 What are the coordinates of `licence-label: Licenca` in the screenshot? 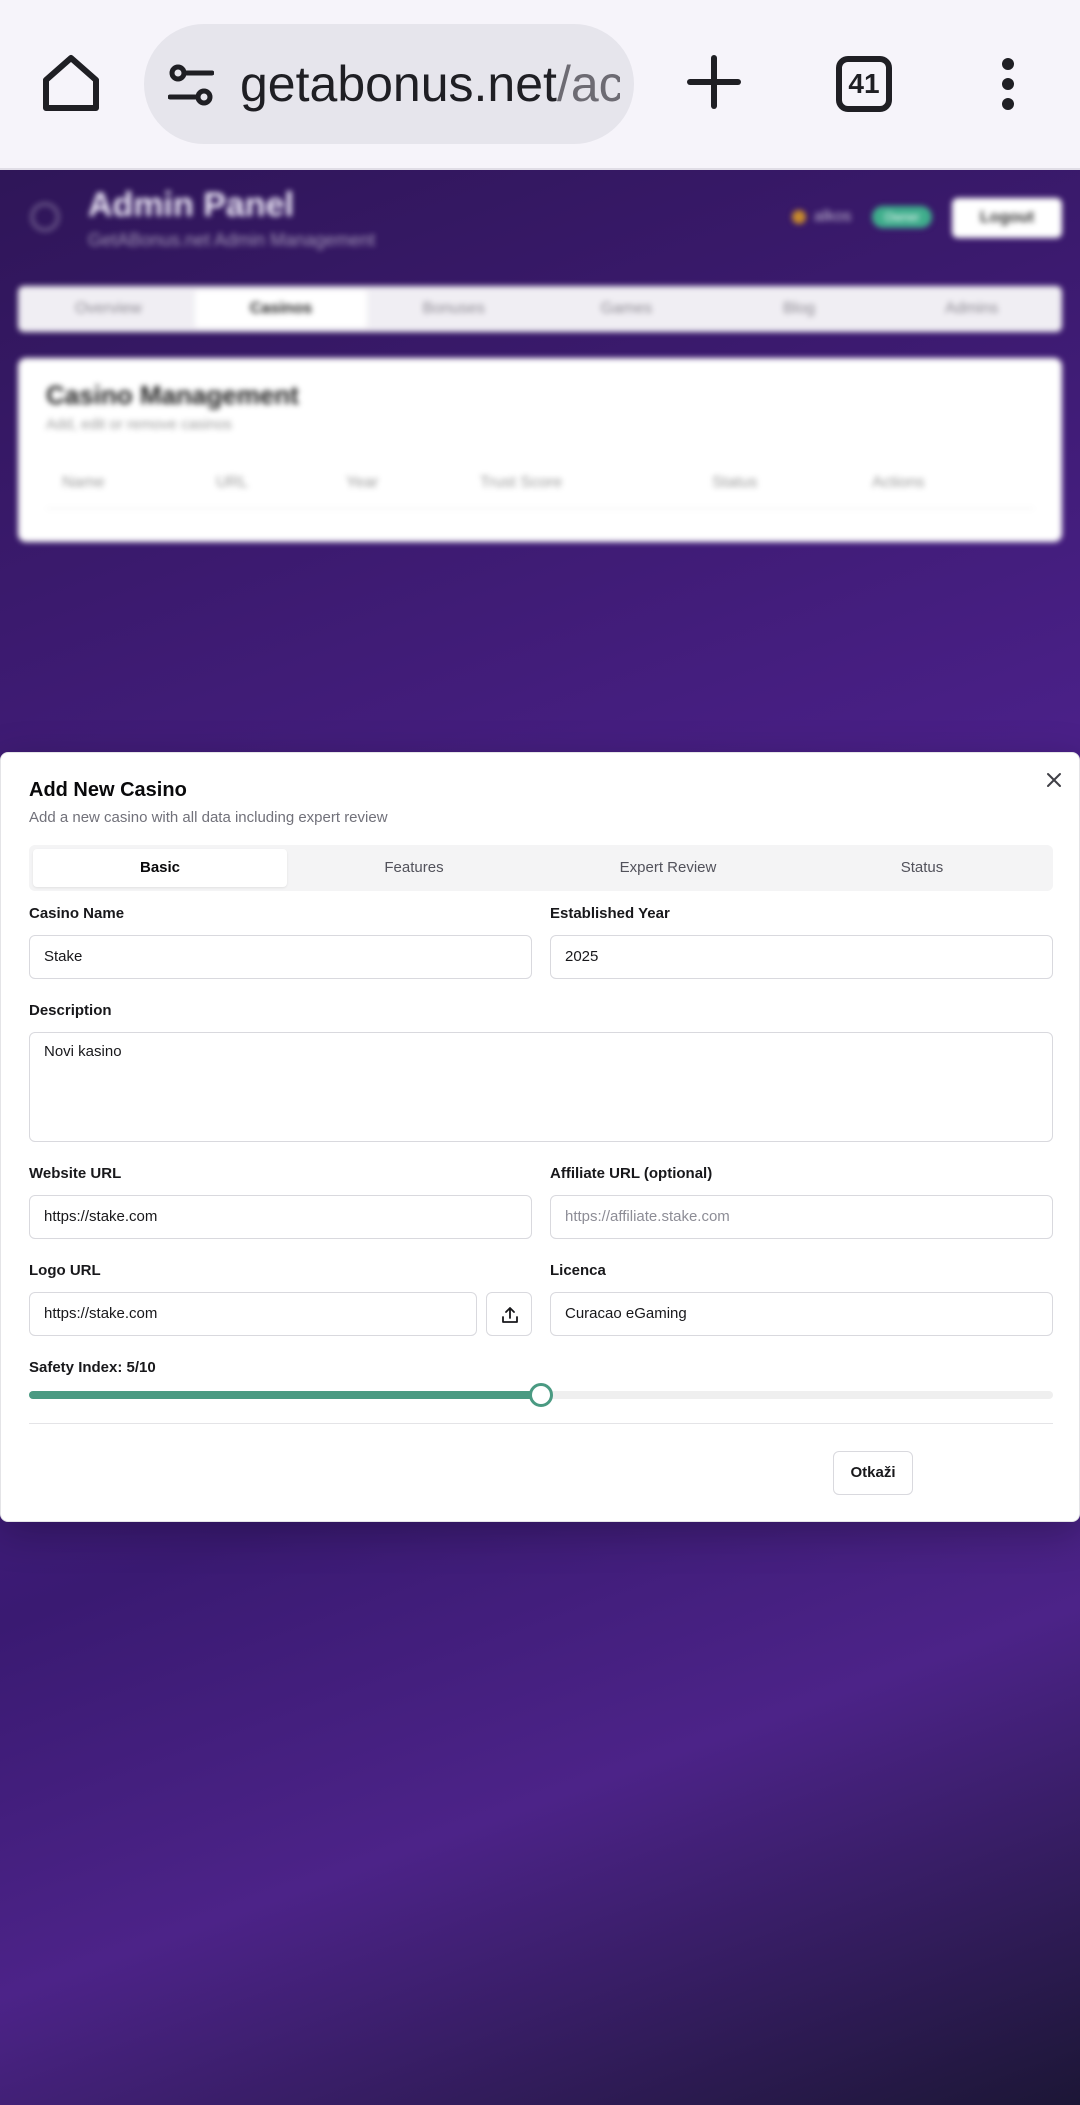 It's located at (578, 1270).